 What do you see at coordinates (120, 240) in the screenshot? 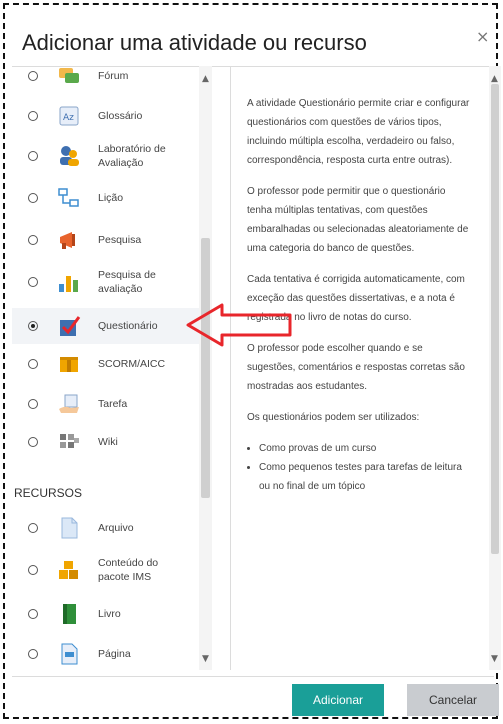
I see `item-label: Pesquisa` at bounding box center [120, 240].